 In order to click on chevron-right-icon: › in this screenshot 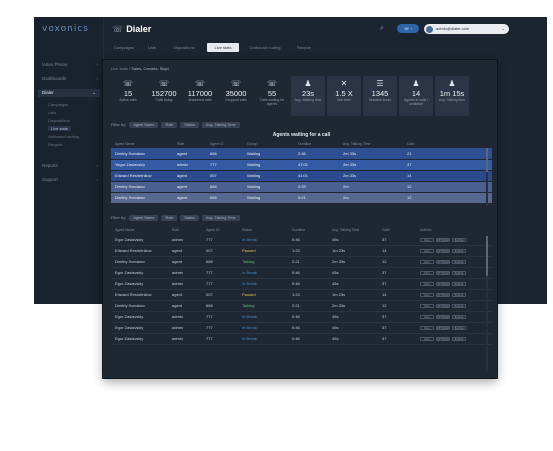, I will do `click(97, 165)`.